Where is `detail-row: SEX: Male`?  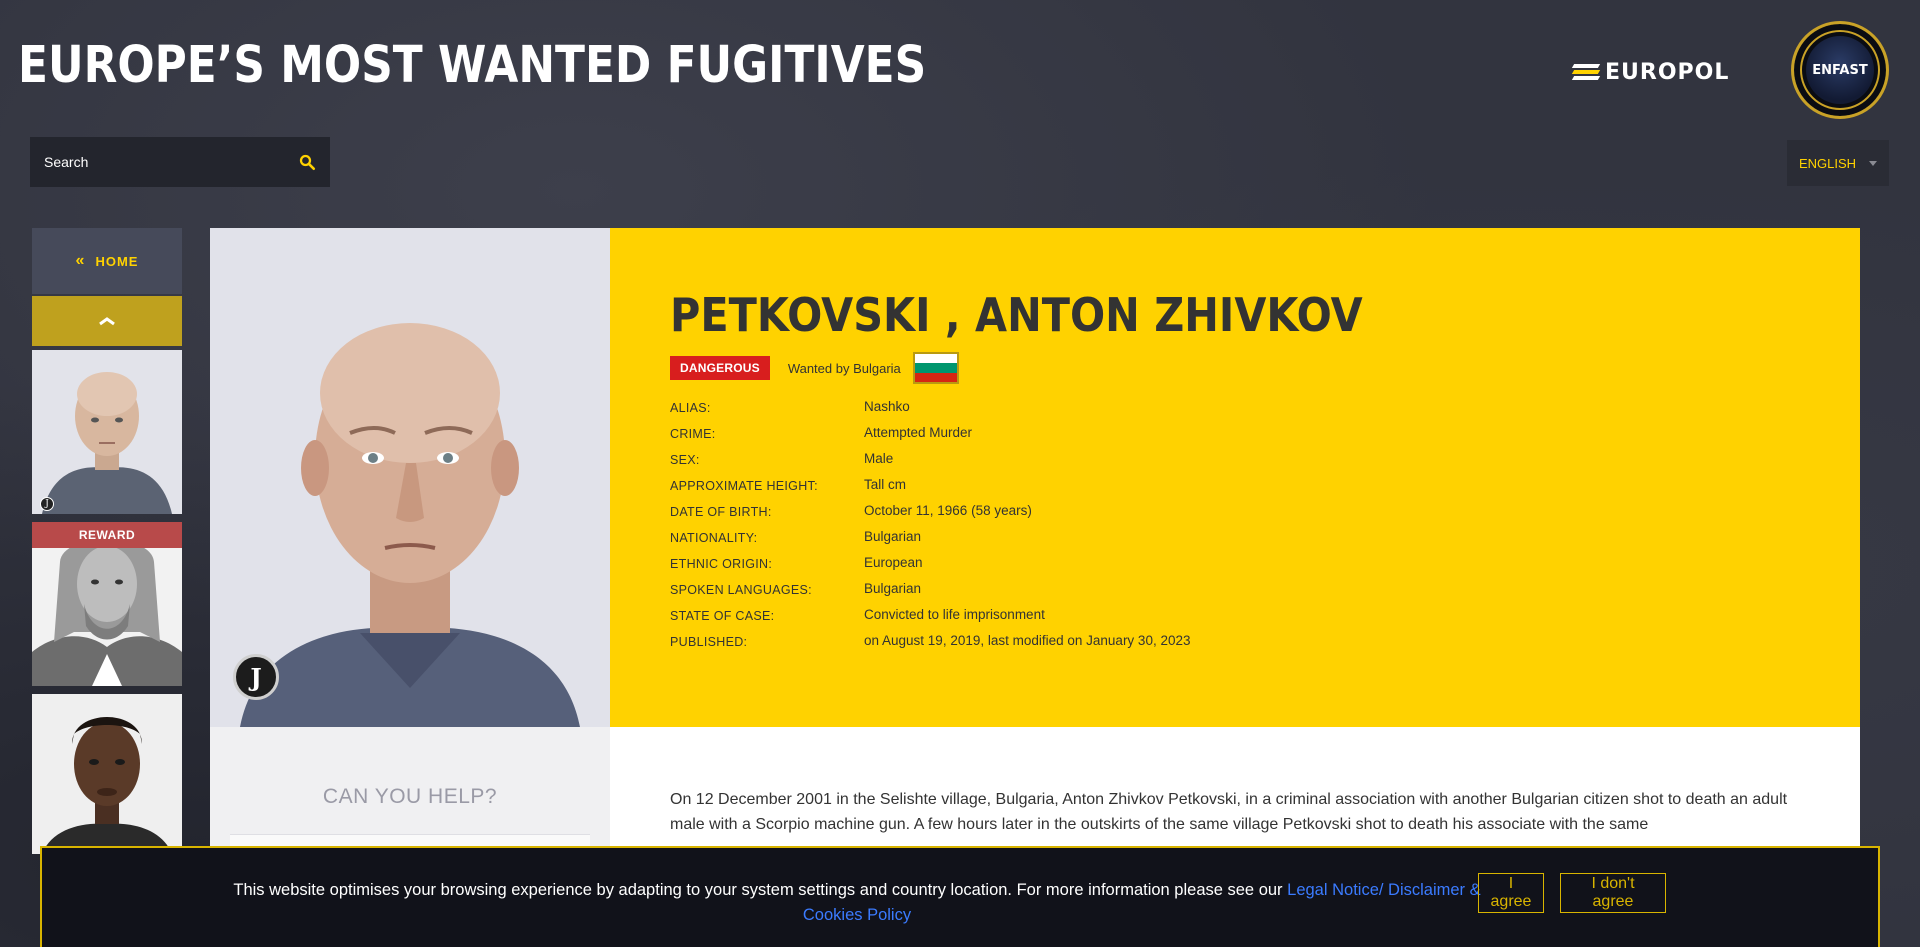
detail-row: SEX: Male is located at coordinates (930, 458).